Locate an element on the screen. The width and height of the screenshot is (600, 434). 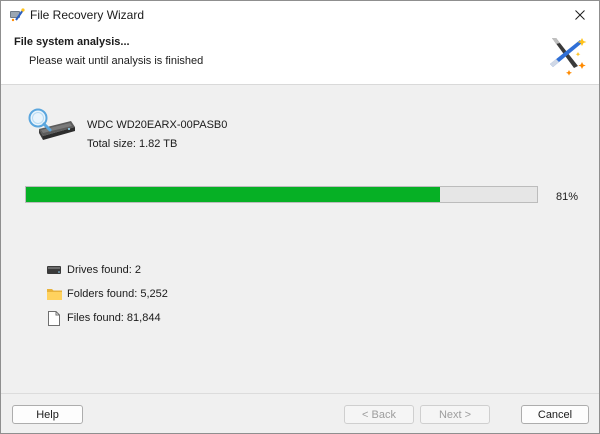
drives-found: Drives found: 2 is located at coordinates (93, 270).